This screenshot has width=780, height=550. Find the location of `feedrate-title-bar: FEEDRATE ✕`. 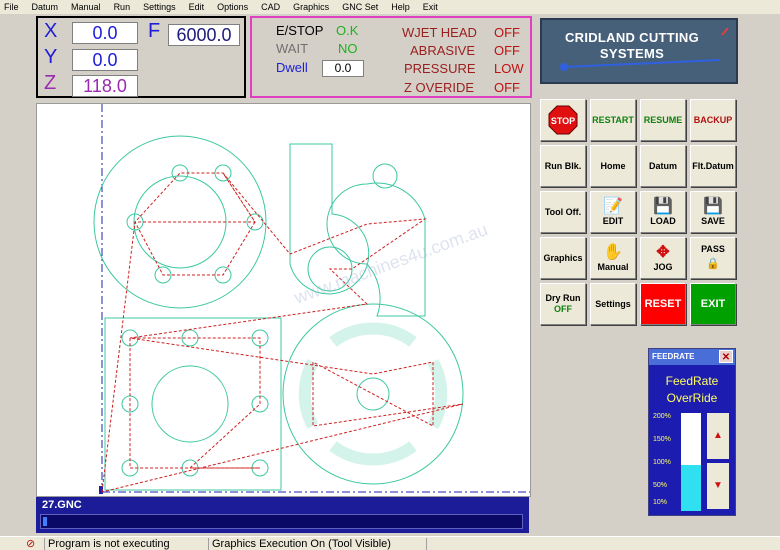

feedrate-title-bar: FEEDRATE ✕ is located at coordinates (692, 357).